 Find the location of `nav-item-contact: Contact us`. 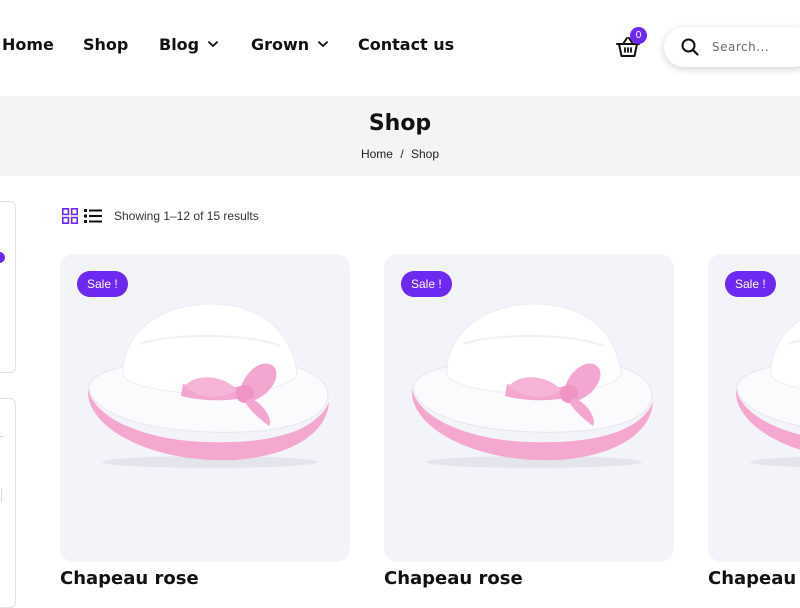

nav-item-contact: Contact us is located at coordinates (406, 44).